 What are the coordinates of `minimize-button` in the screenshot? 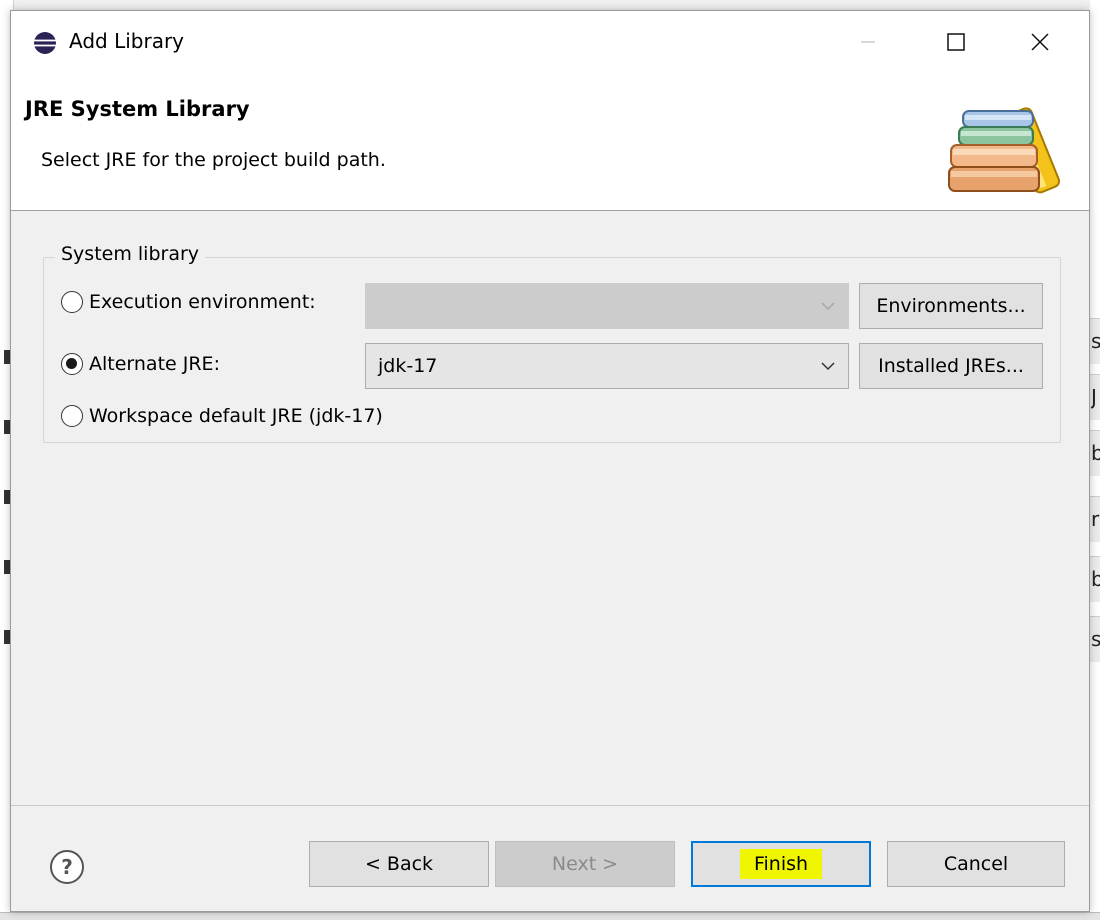 It's located at (868, 42).